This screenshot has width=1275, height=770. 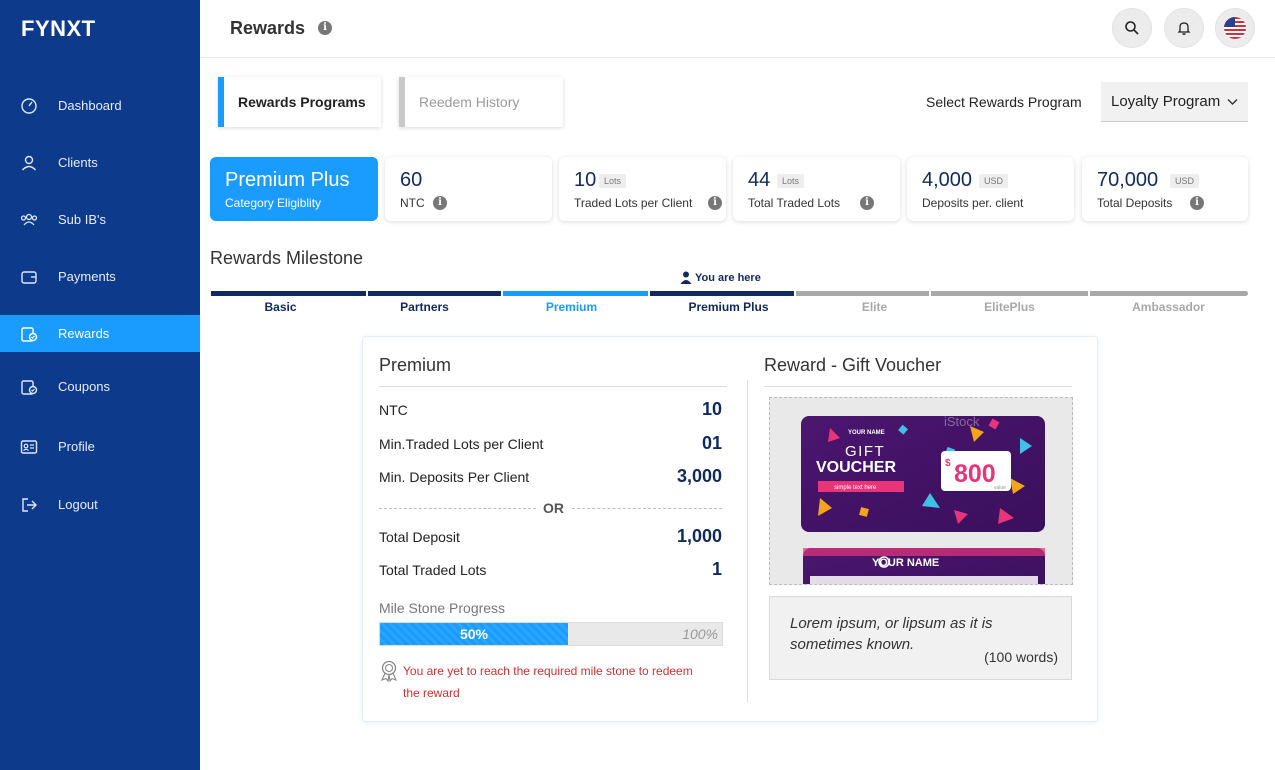 What do you see at coordinates (553, 386) in the screenshot?
I see `detail-divider` at bounding box center [553, 386].